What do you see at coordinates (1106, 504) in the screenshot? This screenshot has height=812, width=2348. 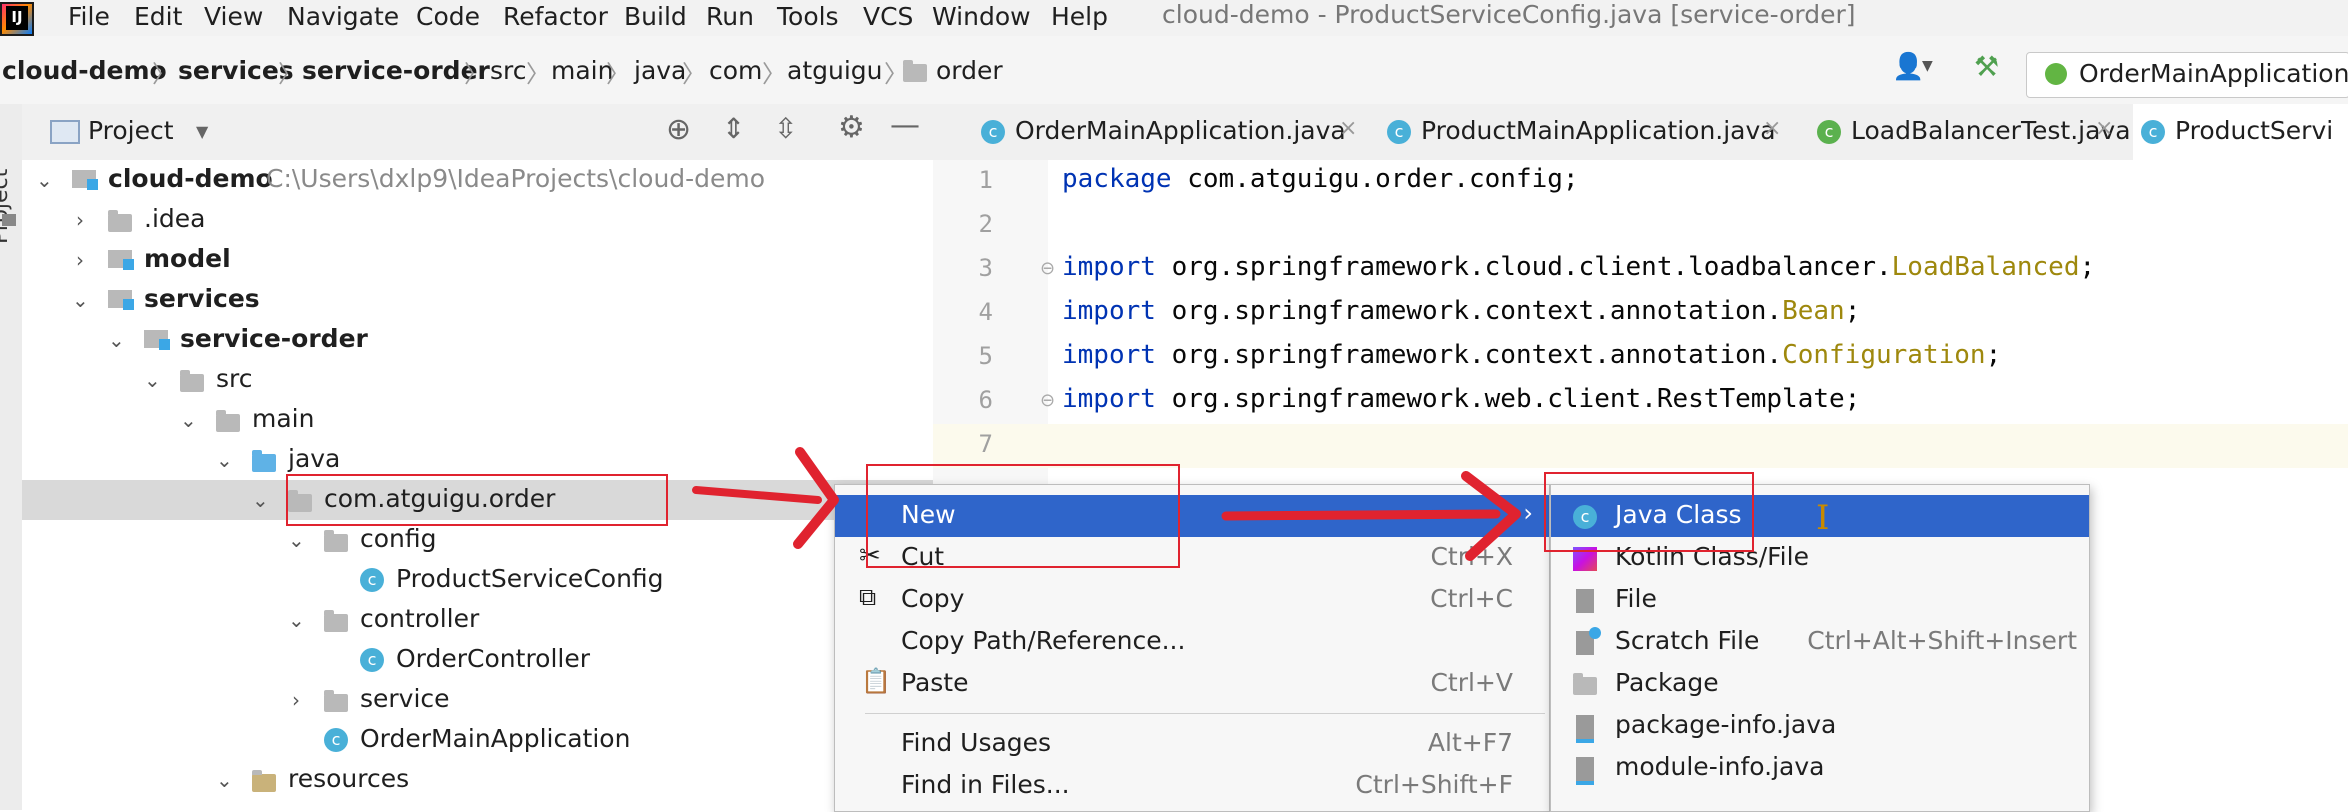 I see `annotation-arrows` at bounding box center [1106, 504].